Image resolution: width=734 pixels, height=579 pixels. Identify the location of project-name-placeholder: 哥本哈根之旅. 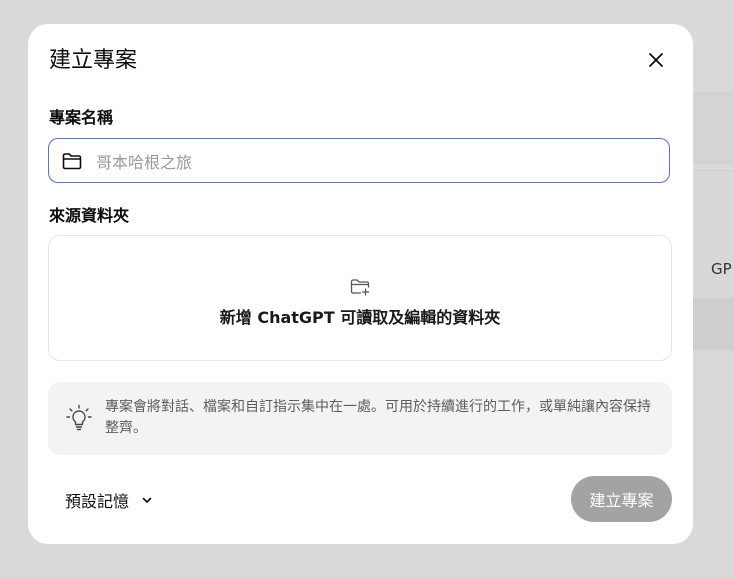
(144, 162).